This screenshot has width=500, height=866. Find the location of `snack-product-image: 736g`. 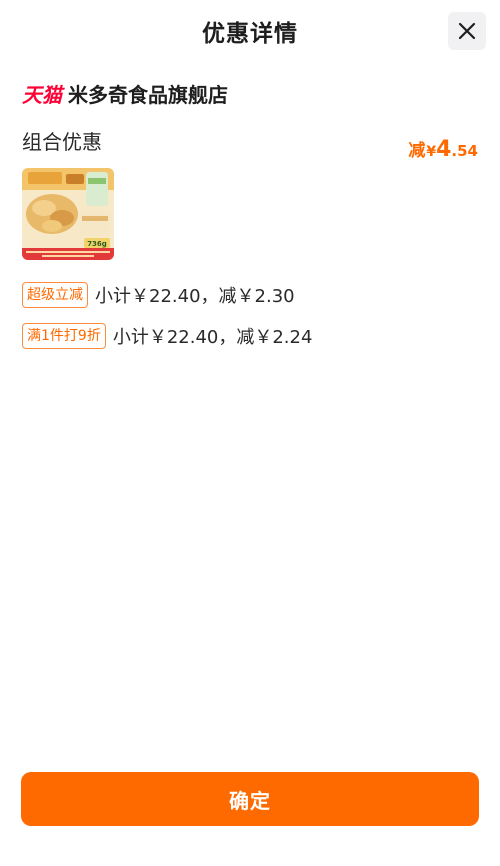

snack-product-image: 736g is located at coordinates (68, 214).